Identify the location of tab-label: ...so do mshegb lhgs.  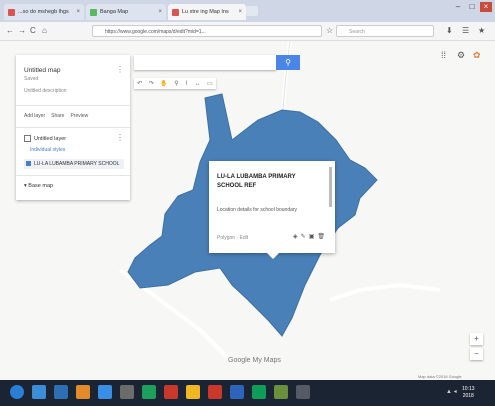
(43, 12).